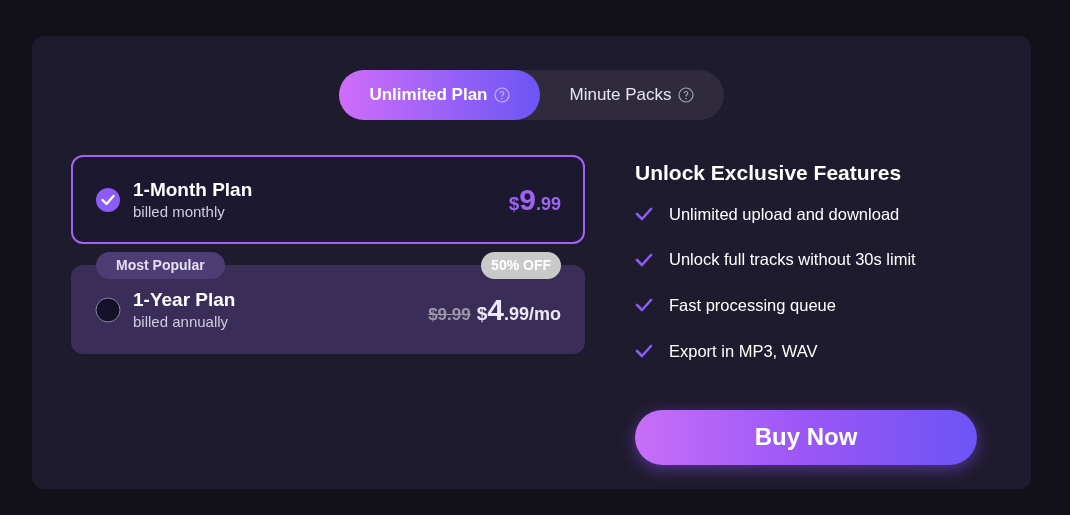  I want to click on plan-name: 1-Year Plan, so click(184, 299).